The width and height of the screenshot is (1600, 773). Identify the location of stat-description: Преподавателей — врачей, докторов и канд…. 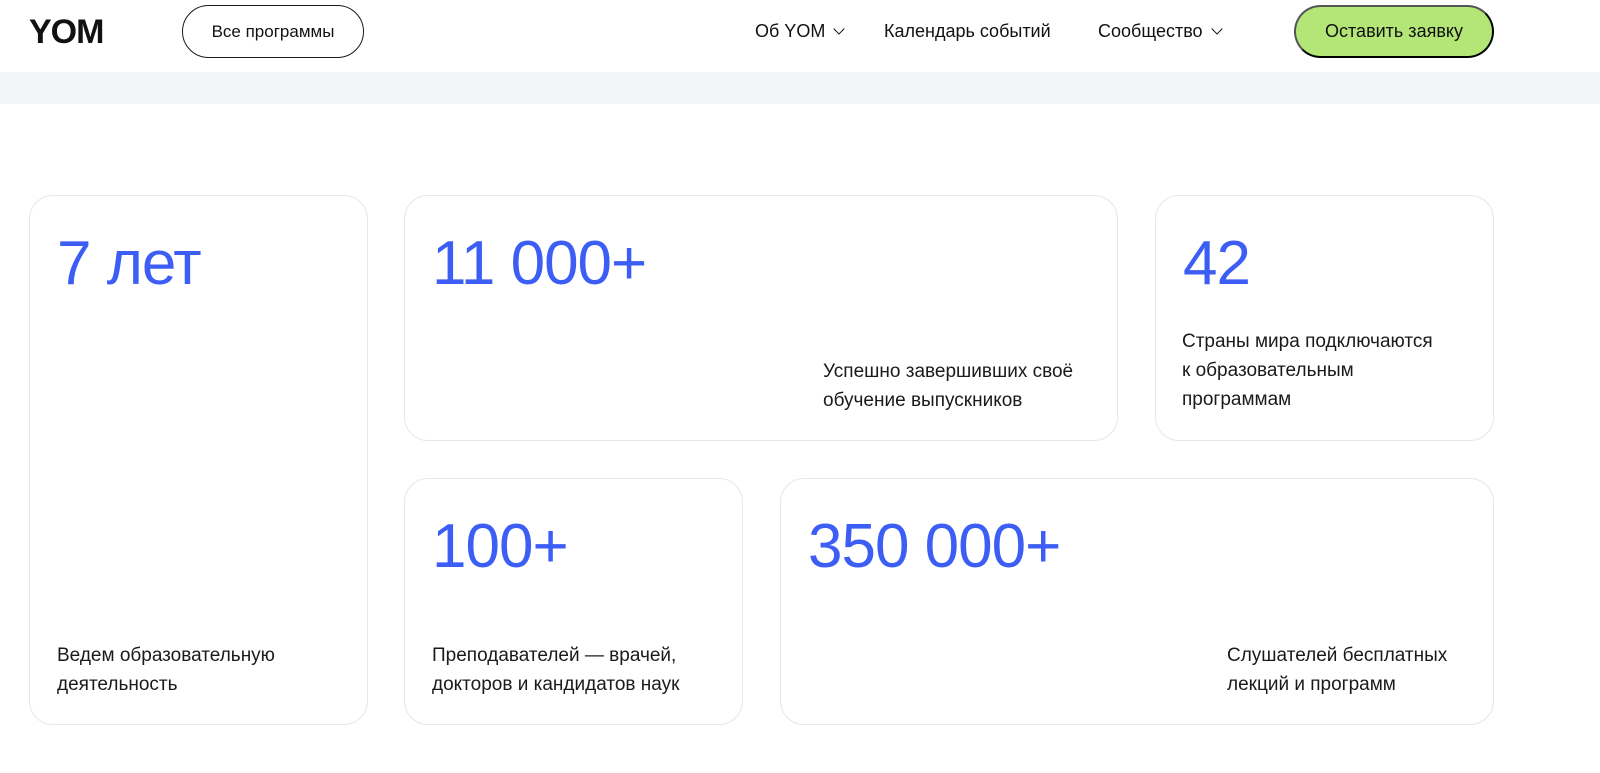
(582, 670).